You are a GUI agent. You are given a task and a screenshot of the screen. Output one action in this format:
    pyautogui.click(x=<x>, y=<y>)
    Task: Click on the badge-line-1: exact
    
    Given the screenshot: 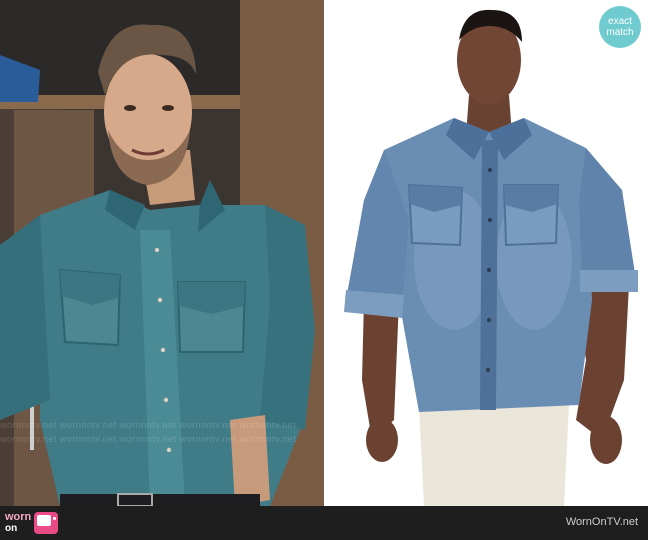 What is the action you would take?
    pyautogui.click(x=620, y=21)
    